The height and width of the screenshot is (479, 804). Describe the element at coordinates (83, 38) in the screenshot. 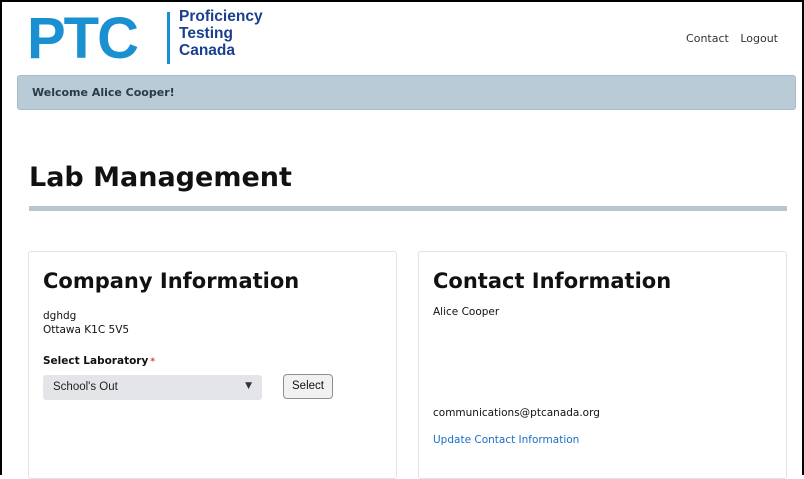

I see `logo-mark: PTC` at that location.